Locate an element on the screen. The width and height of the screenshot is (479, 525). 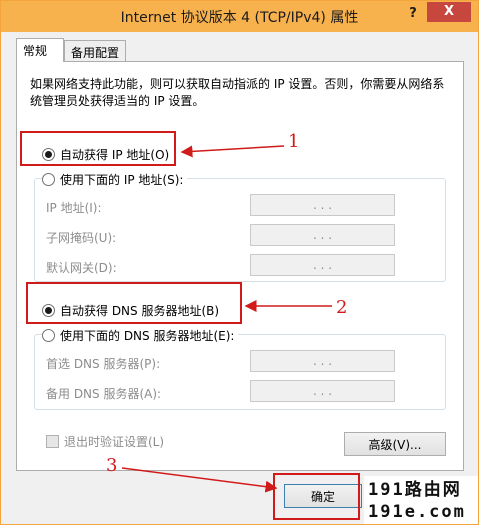
callout-1: 1 is located at coordinates (294, 141).